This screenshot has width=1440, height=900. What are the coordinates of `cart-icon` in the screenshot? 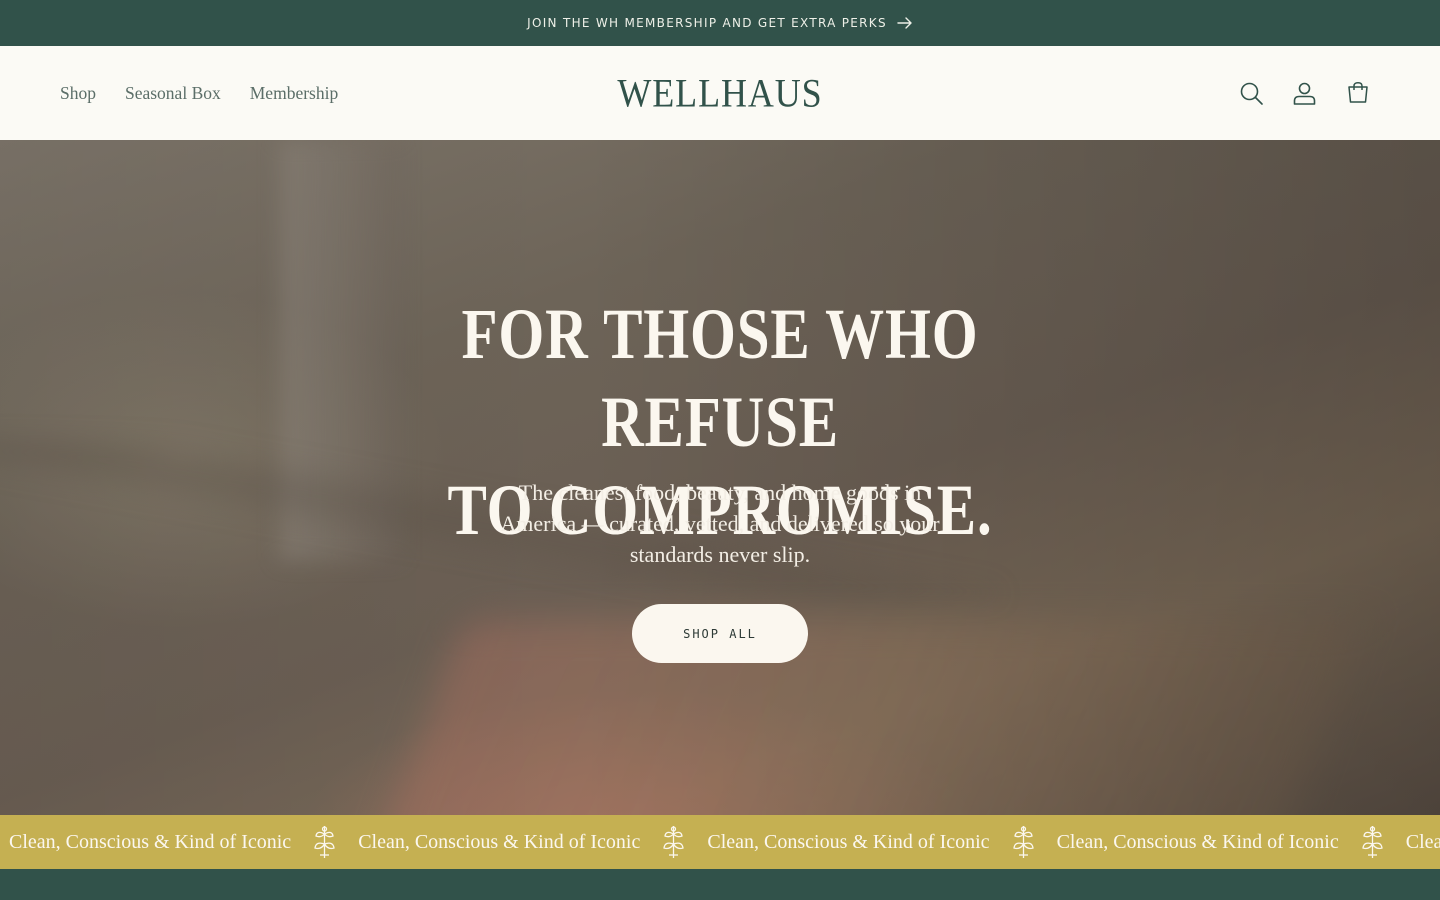 It's located at (1357, 93).